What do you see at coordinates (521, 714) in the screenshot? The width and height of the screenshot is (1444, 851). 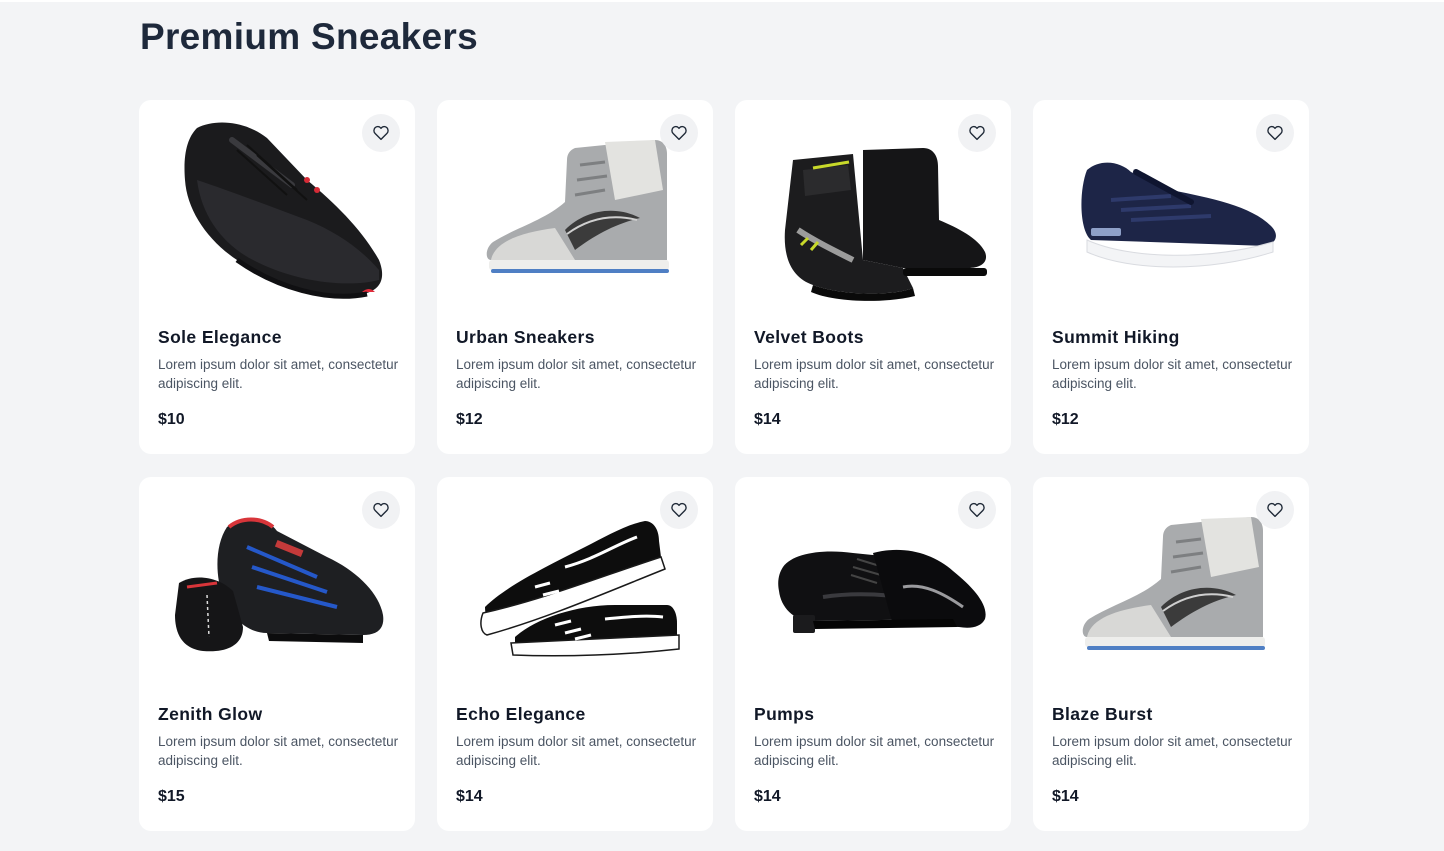 I see `product-name: Echo Elegance` at bounding box center [521, 714].